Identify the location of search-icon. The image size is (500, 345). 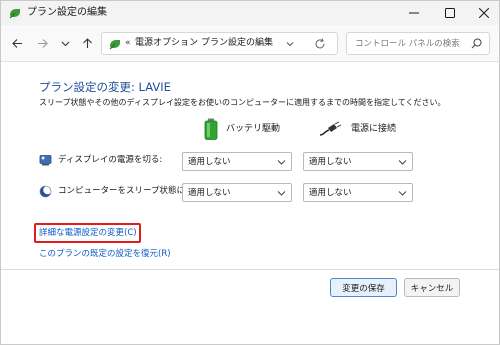
(476, 43).